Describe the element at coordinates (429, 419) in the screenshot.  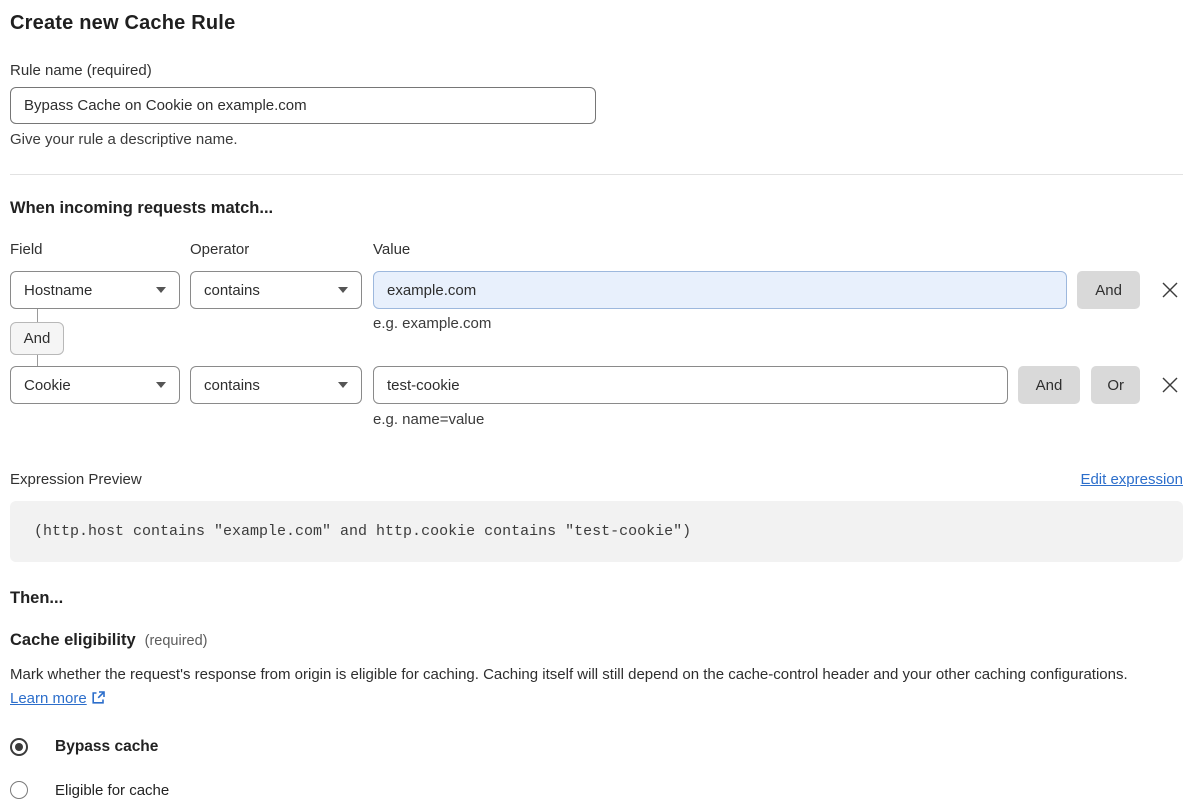
I see `value-hint: e.g. name=value` at that location.